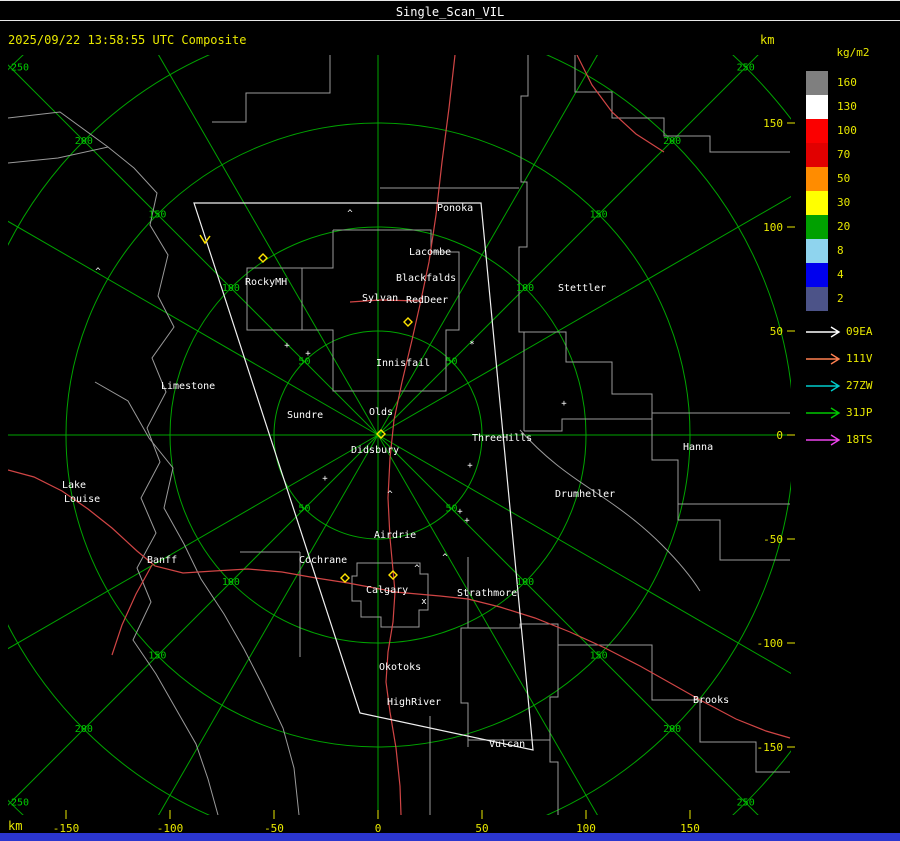 The image size is (900, 841). I want to click on city-label: Sundre, so click(305, 415).